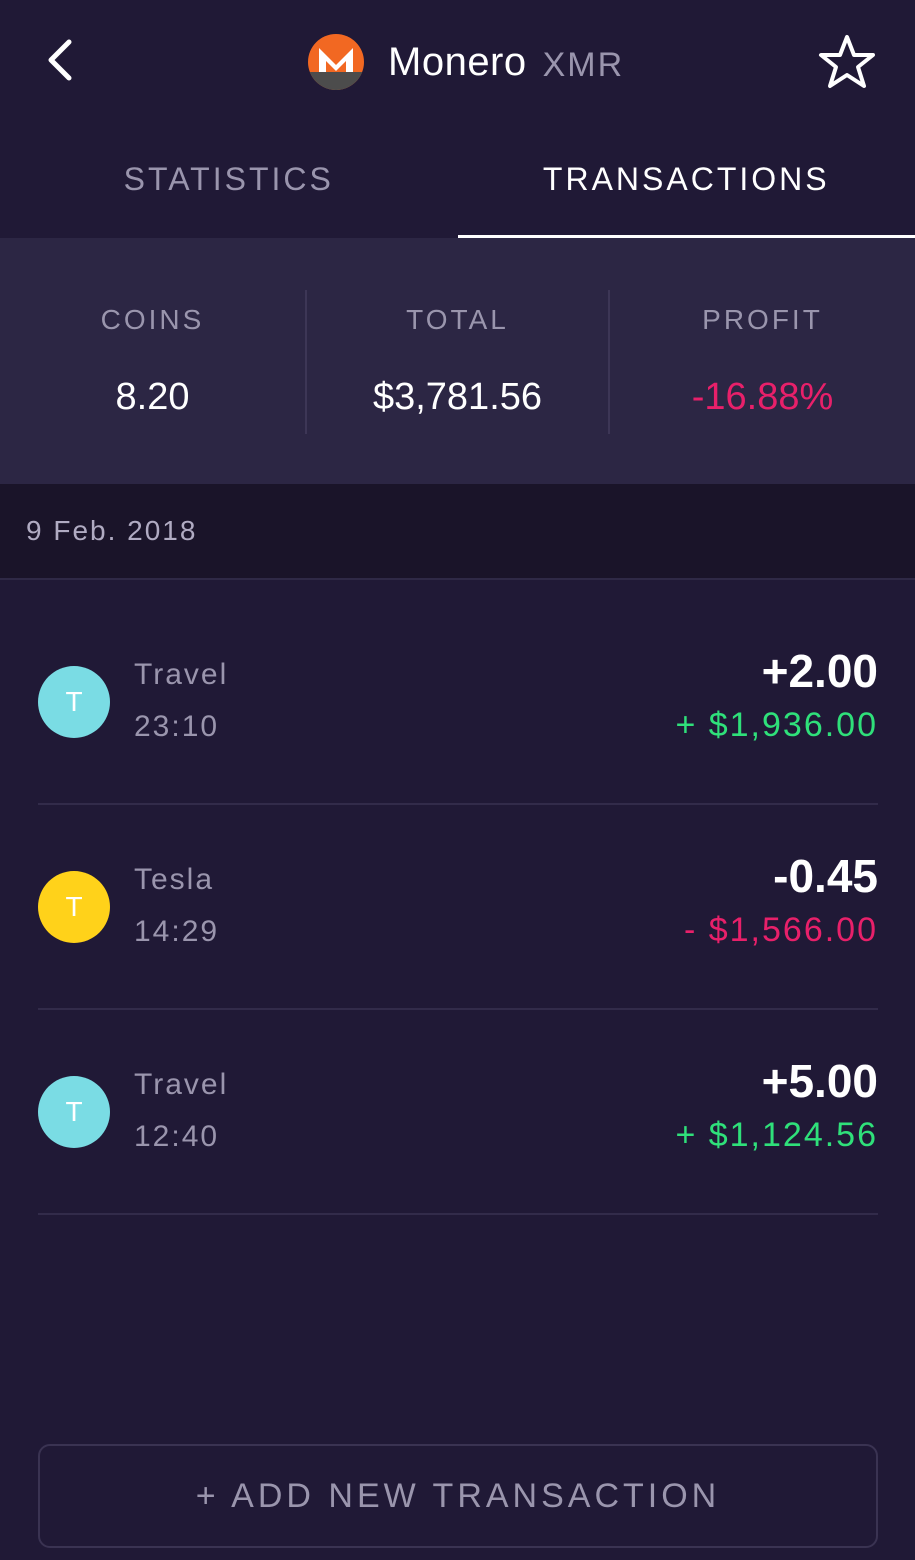 This screenshot has width=915, height=1560. What do you see at coordinates (457, 532) in the screenshot?
I see `date-group-header: 9 Feb. 2018` at bounding box center [457, 532].